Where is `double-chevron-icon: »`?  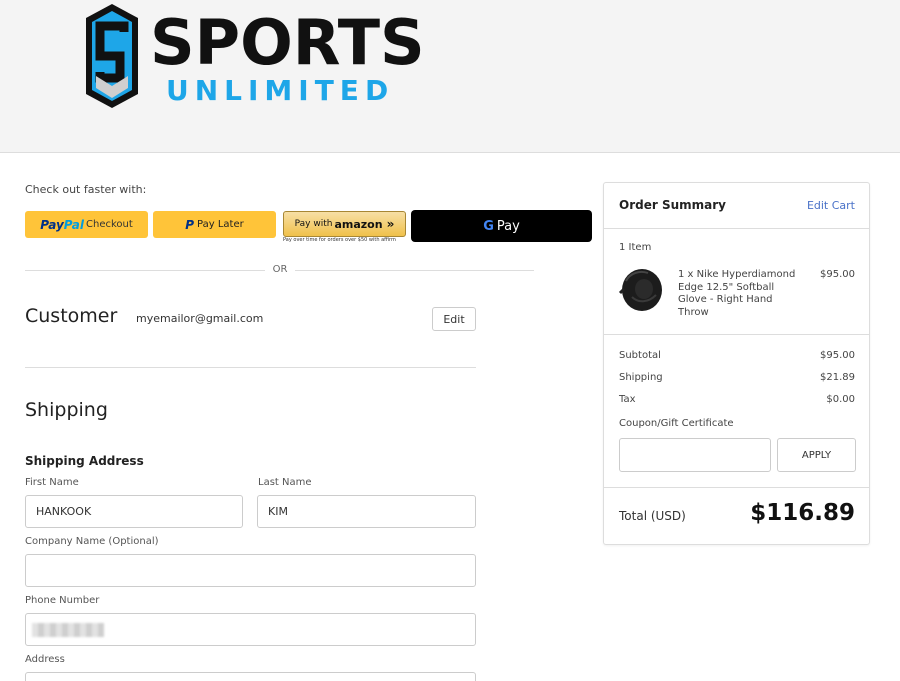 double-chevron-icon: » is located at coordinates (390, 224).